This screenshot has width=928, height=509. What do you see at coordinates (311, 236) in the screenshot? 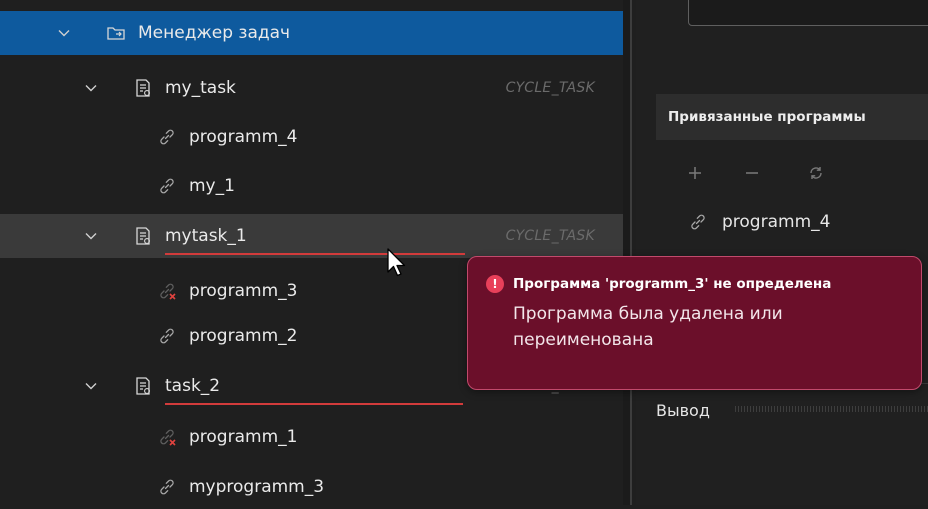
I see `tree-item-task: mytask_1 CYCLE_TASK` at bounding box center [311, 236].